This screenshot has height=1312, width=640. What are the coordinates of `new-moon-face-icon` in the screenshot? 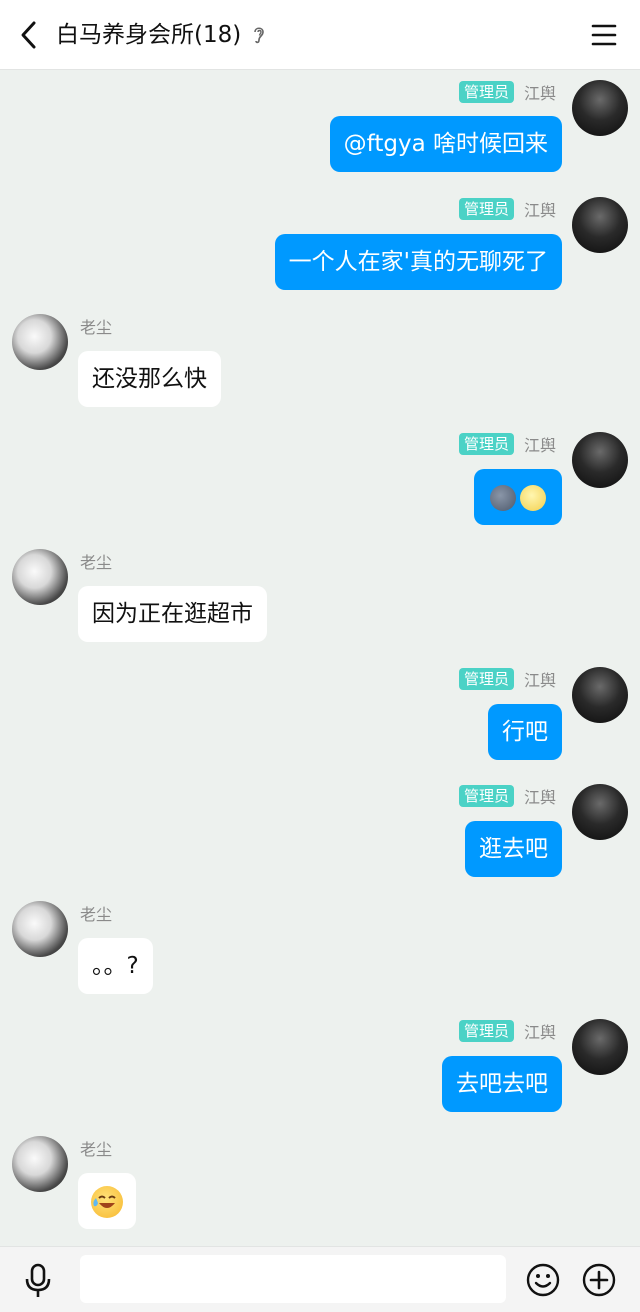 It's located at (503, 497).